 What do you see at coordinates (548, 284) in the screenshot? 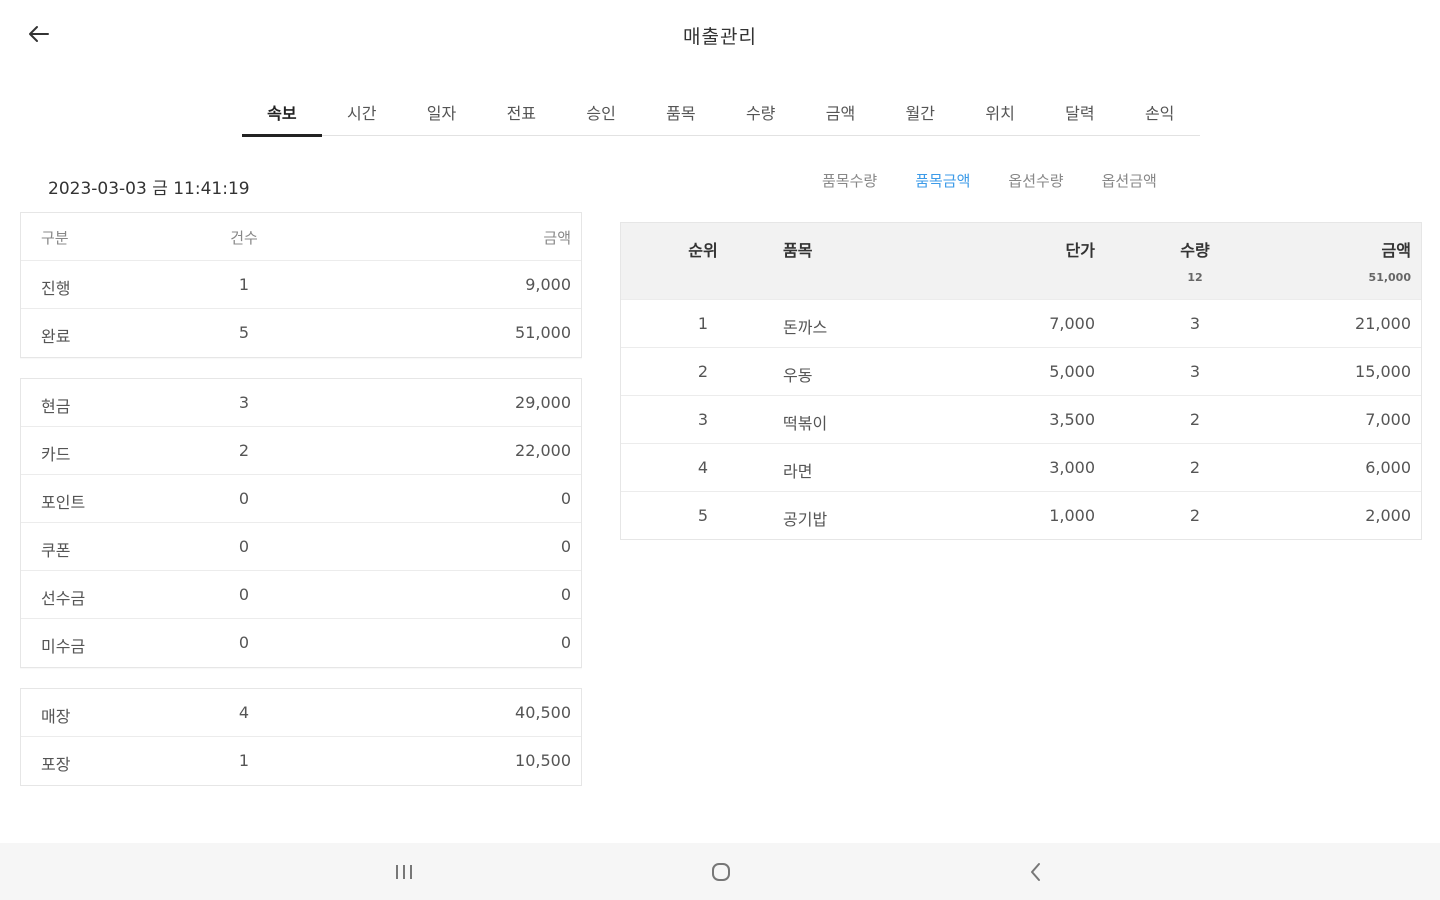
I see `summary-amount: 9,000` at bounding box center [548, 284].